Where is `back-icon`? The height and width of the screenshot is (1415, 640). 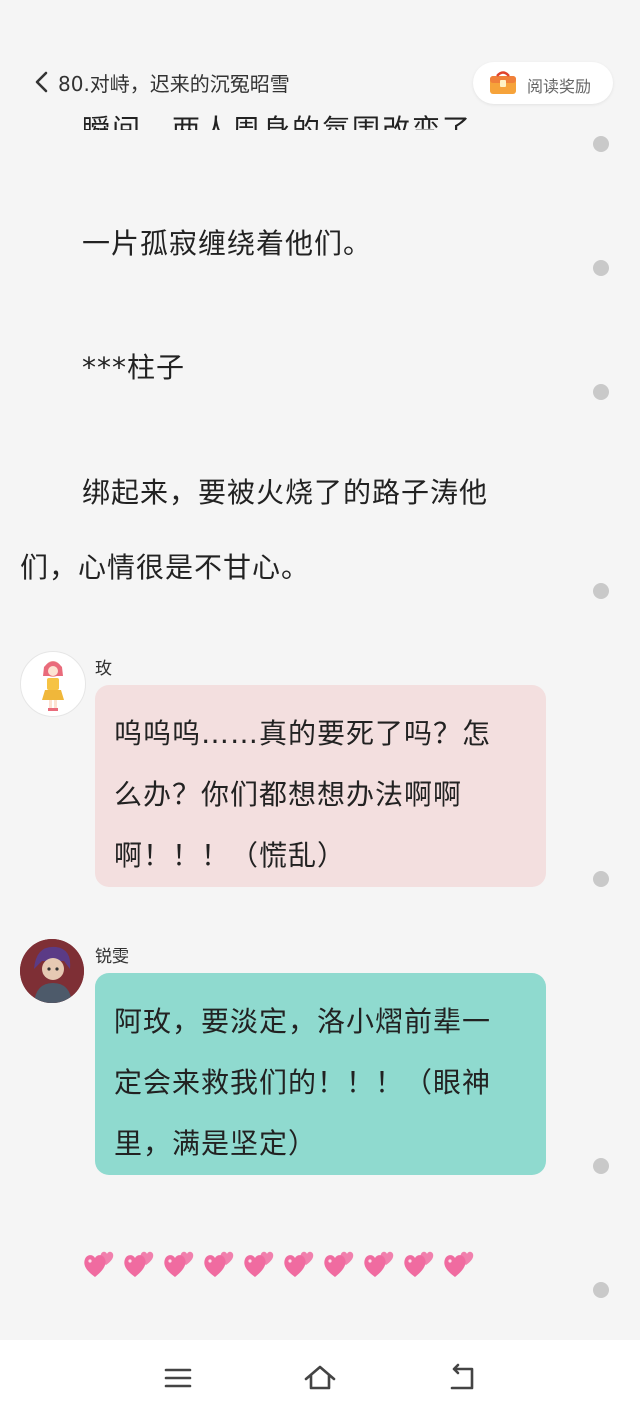
back-icon is located at coordinates (462, 1378).